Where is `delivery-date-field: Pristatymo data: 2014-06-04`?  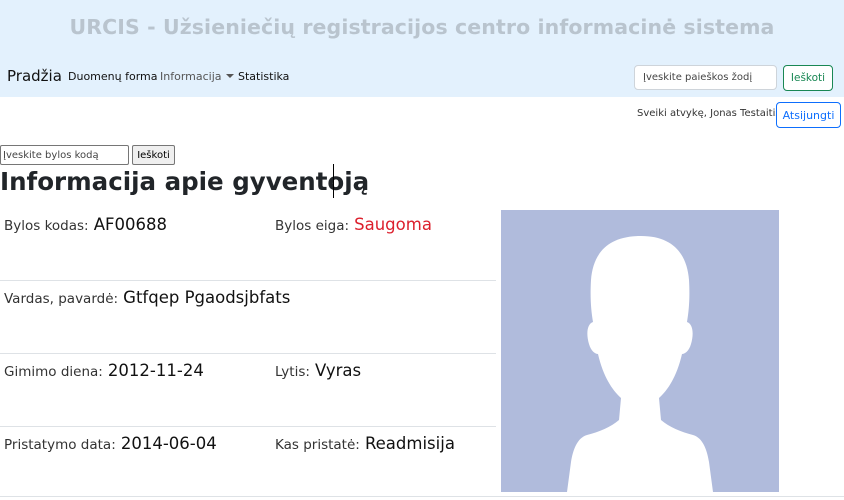 delivery-date-field: Pristatymo data: 2014-06-04 is located at coordinates (110, 443).